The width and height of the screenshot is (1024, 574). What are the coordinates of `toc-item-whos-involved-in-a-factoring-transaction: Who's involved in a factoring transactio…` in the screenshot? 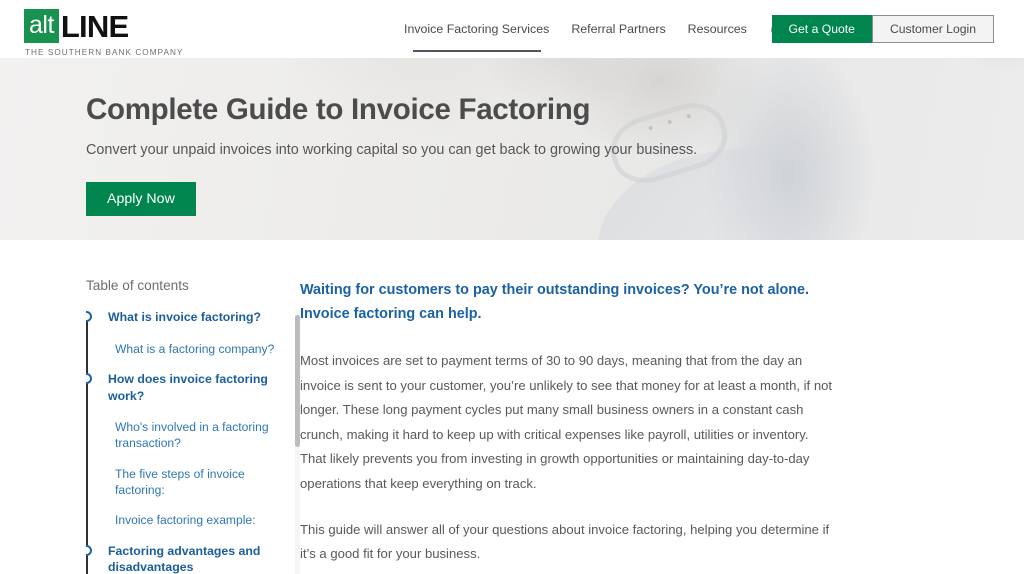 It's located at (185, 435).